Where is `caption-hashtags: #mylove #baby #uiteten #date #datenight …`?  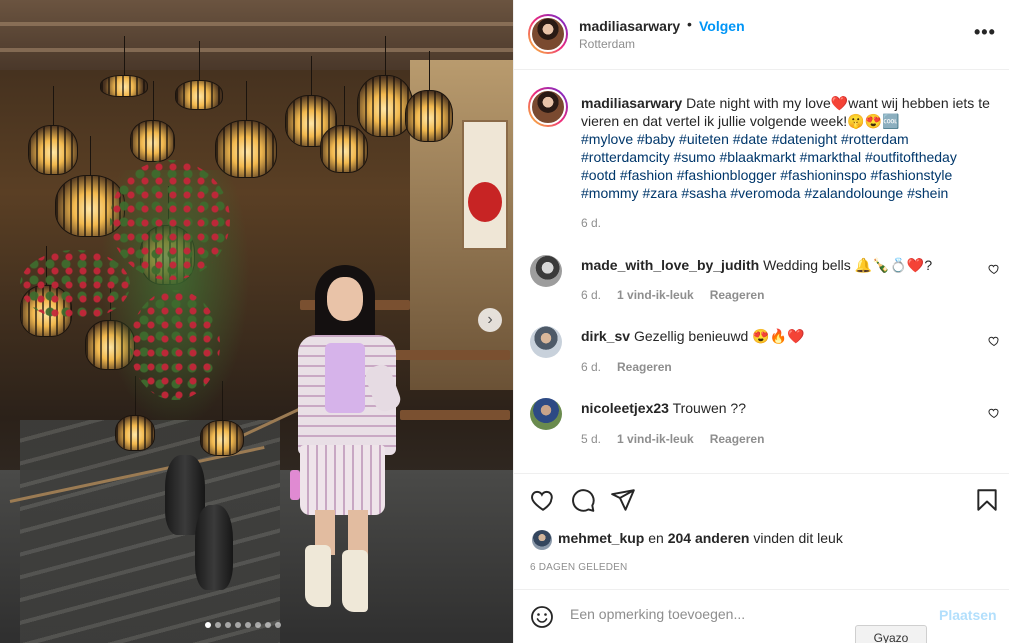 caption-hashtags: #mylove #baby #uiteten #date #datenight … is located at coordinates (769, 166).